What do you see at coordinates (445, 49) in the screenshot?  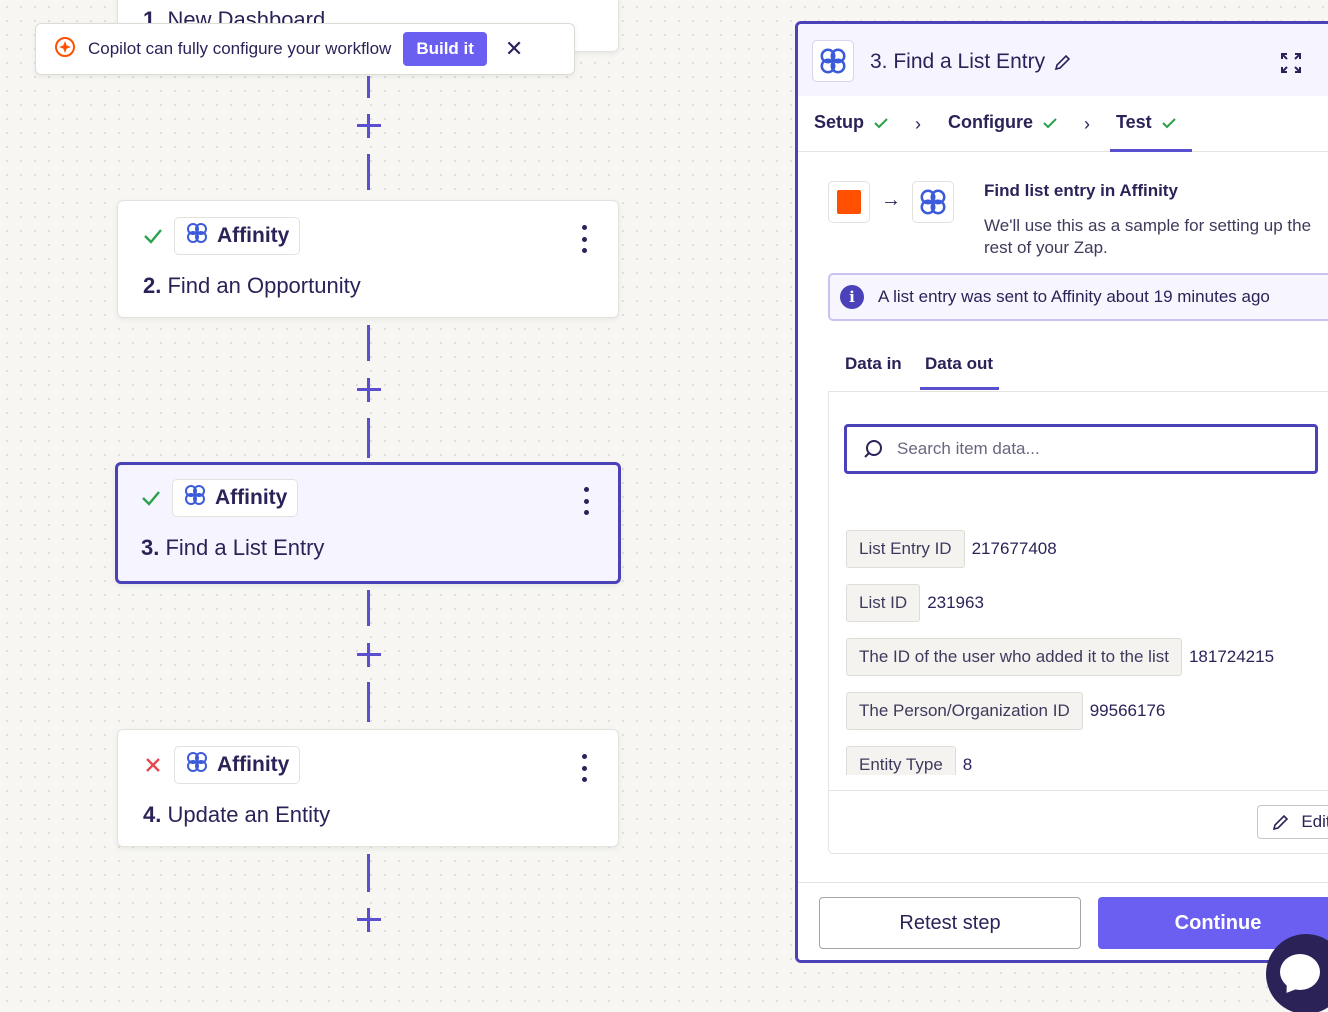 I see `build-it-button: Build it` at bounding box center [445, 49].